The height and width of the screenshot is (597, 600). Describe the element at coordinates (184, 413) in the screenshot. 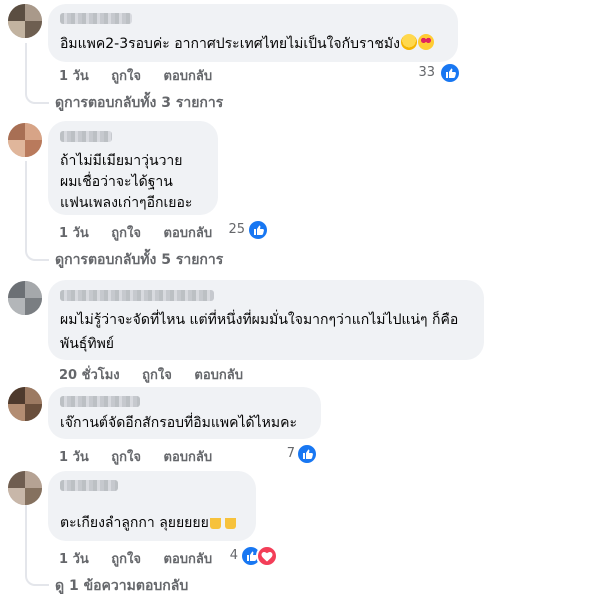

I see `comment-bubble: เจ๊กานต์จัดอีกสักรอบที่อิมแพคได้ไหมคะ` at that location.